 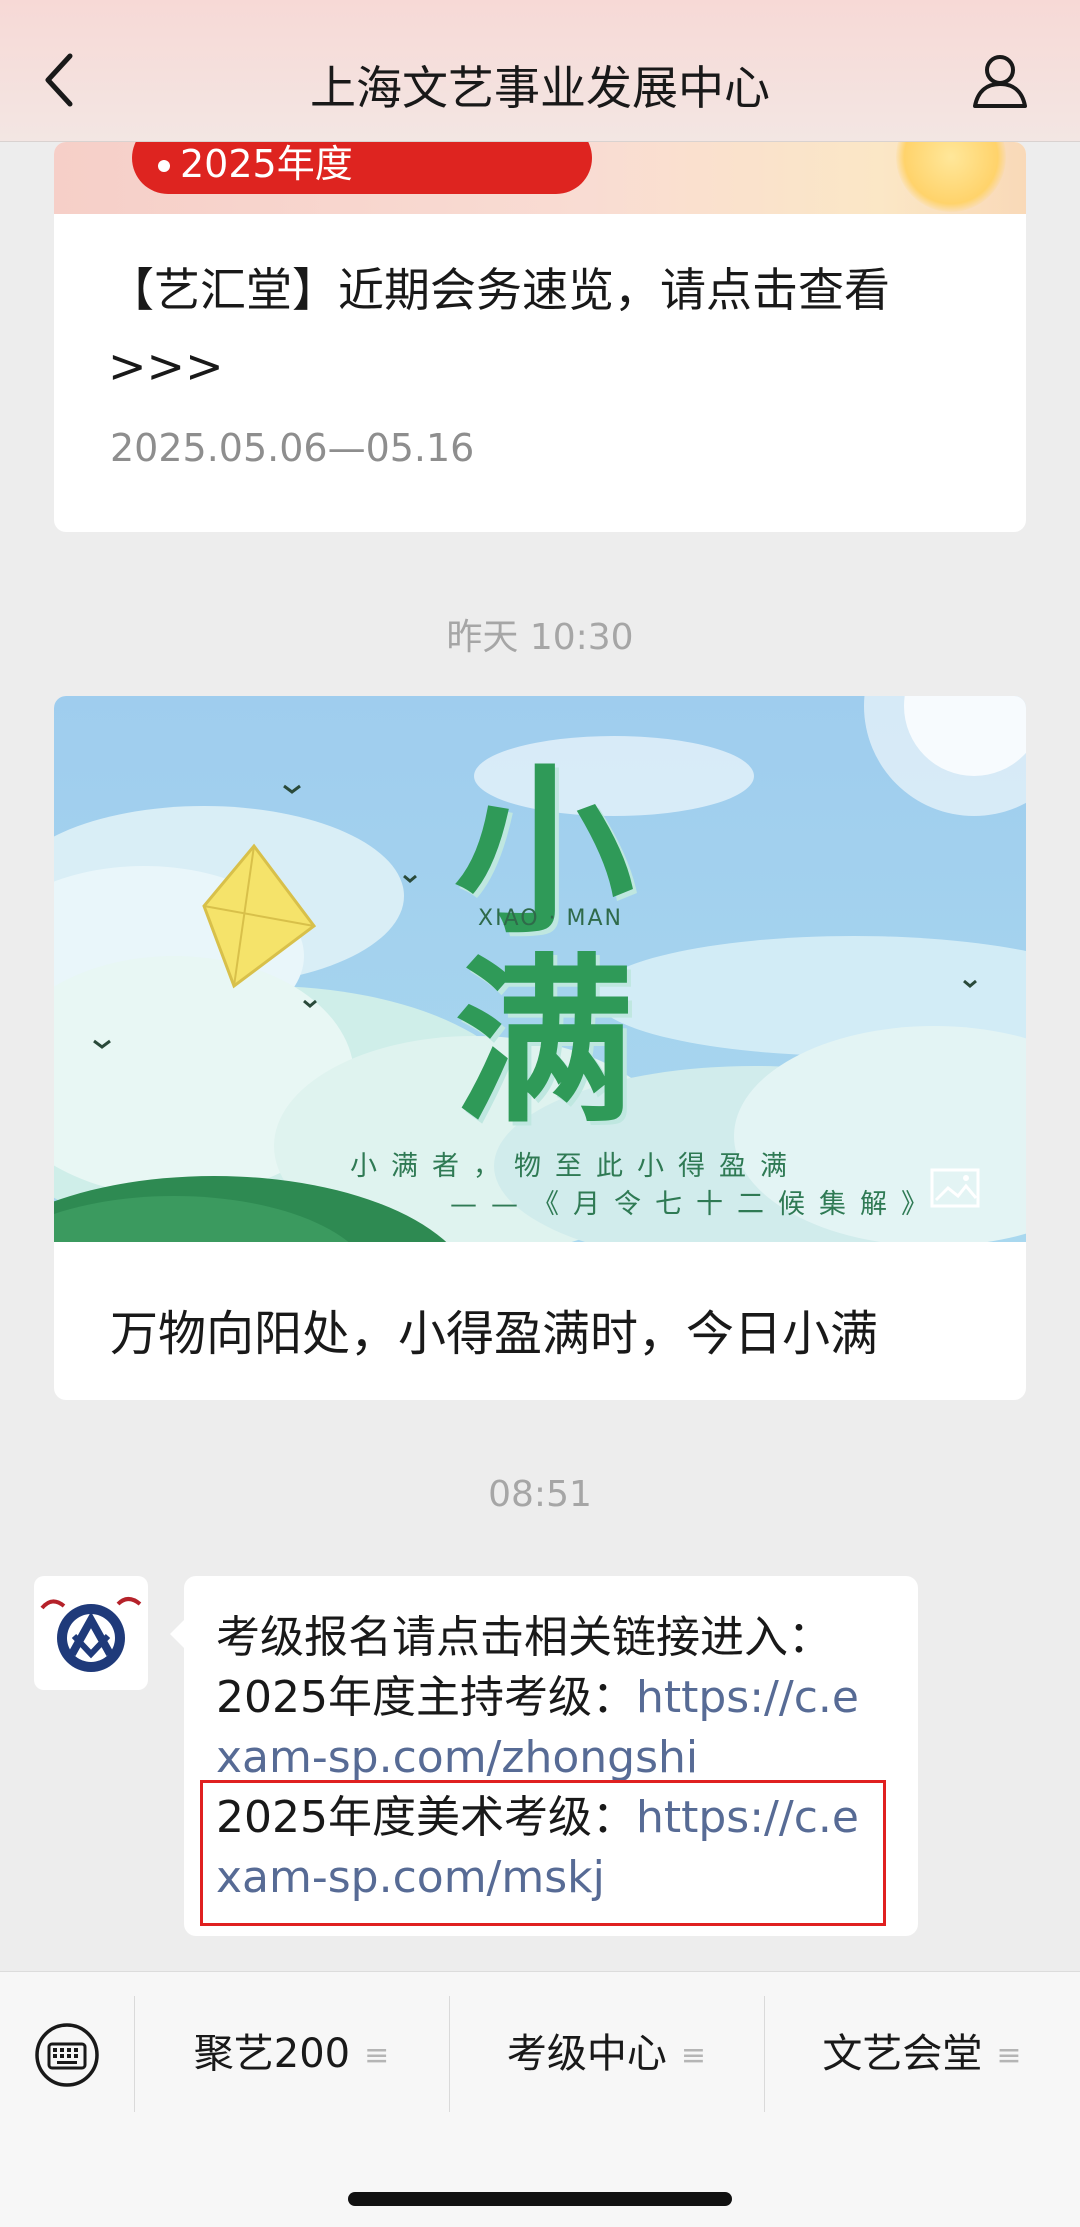 I want to click on logo-icon, so click(x=91, y=1634).